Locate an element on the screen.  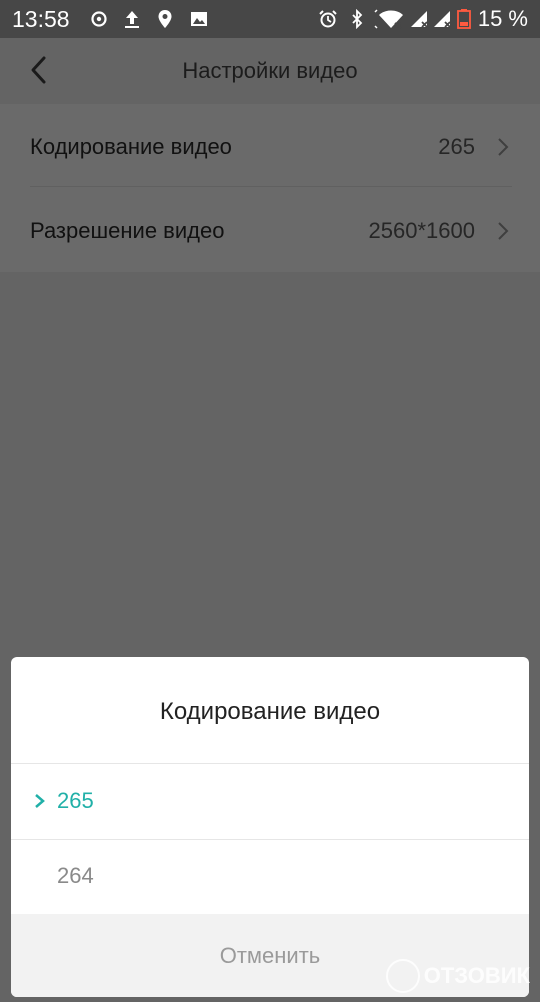
option-265: 265 is located at coordinates (270, 802).